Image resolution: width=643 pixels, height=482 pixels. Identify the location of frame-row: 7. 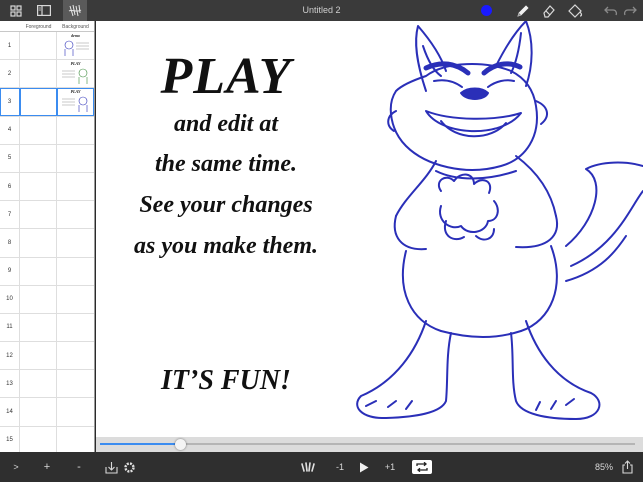
(47, 215).